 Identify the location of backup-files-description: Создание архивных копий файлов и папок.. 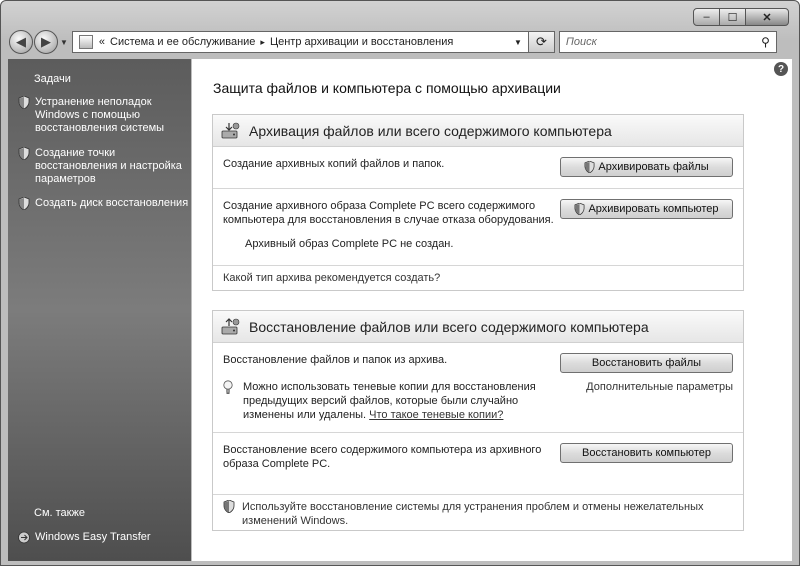
(334, 164).